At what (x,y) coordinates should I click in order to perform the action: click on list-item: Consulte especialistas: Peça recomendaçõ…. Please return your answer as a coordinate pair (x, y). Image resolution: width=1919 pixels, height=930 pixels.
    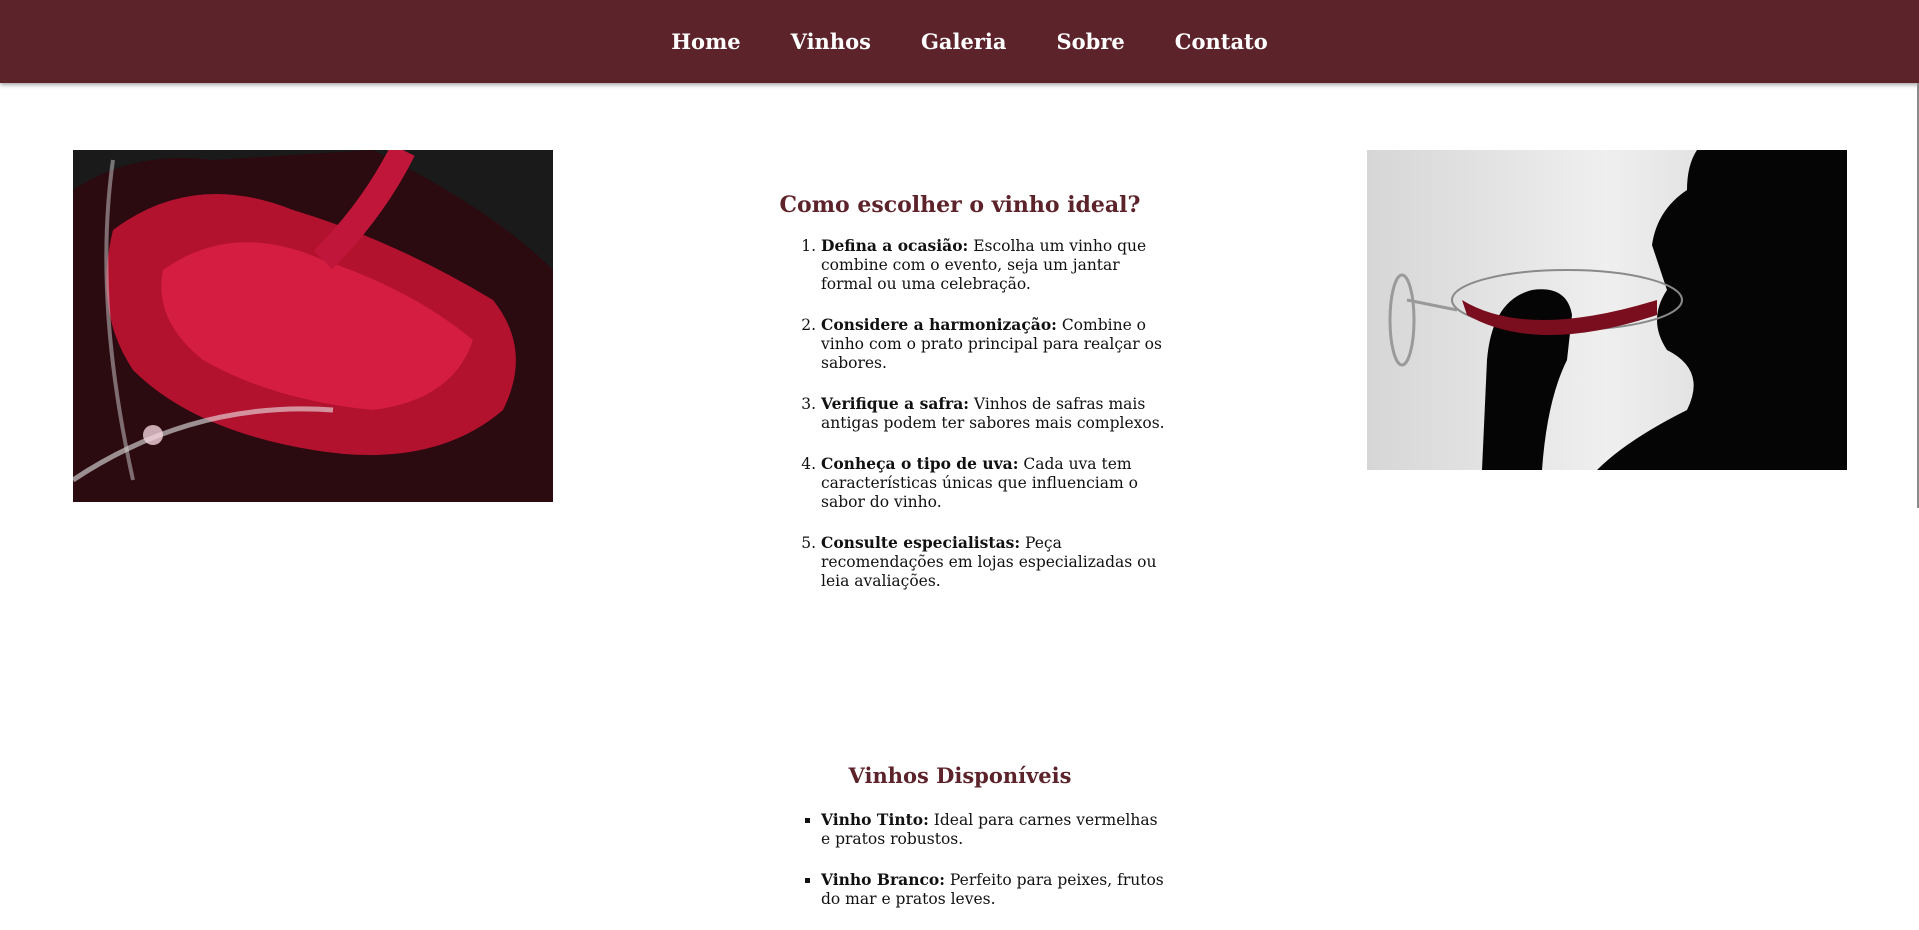
    Looking at the image, I should click on (993, 562).